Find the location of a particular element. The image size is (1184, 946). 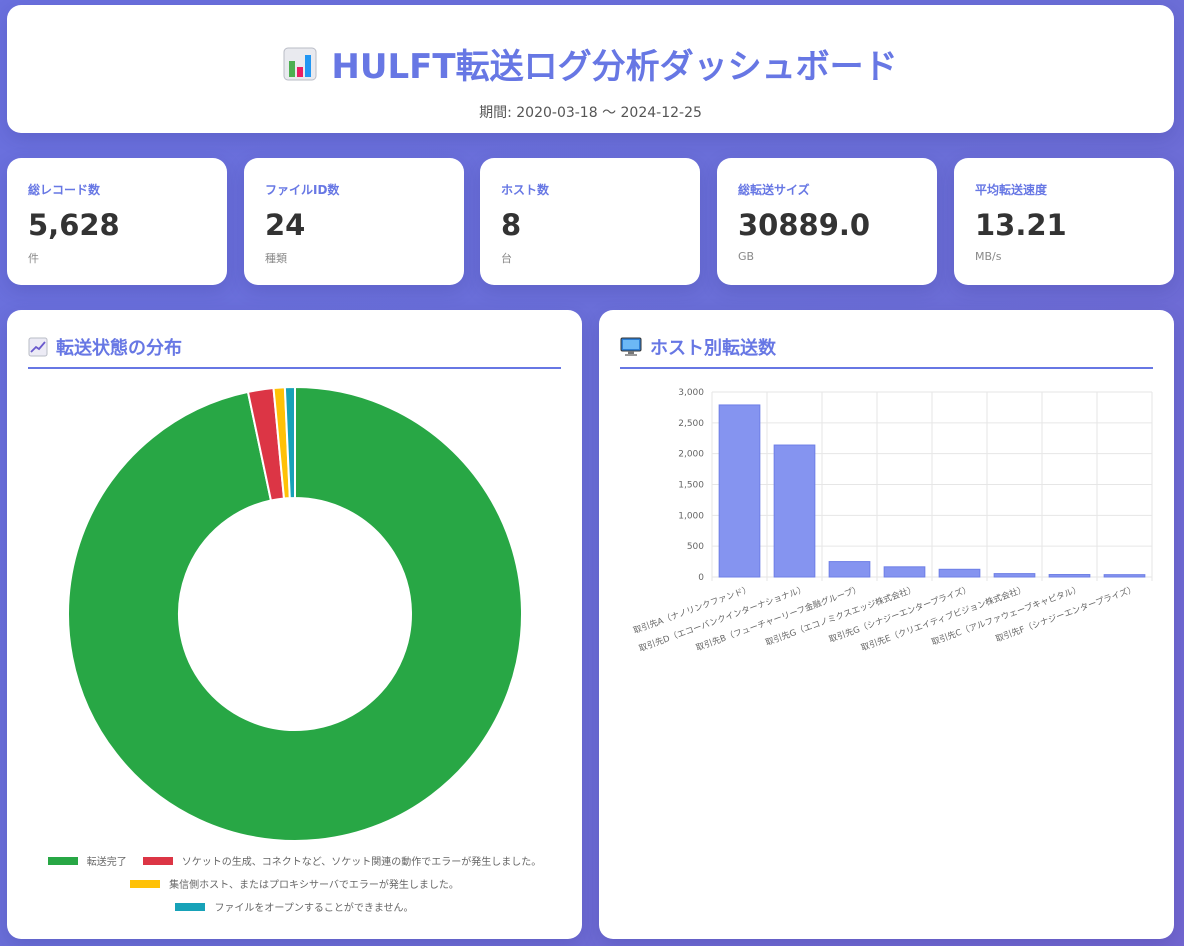

stat-label: 総転送サイズ is located at coordinates (774, 190).